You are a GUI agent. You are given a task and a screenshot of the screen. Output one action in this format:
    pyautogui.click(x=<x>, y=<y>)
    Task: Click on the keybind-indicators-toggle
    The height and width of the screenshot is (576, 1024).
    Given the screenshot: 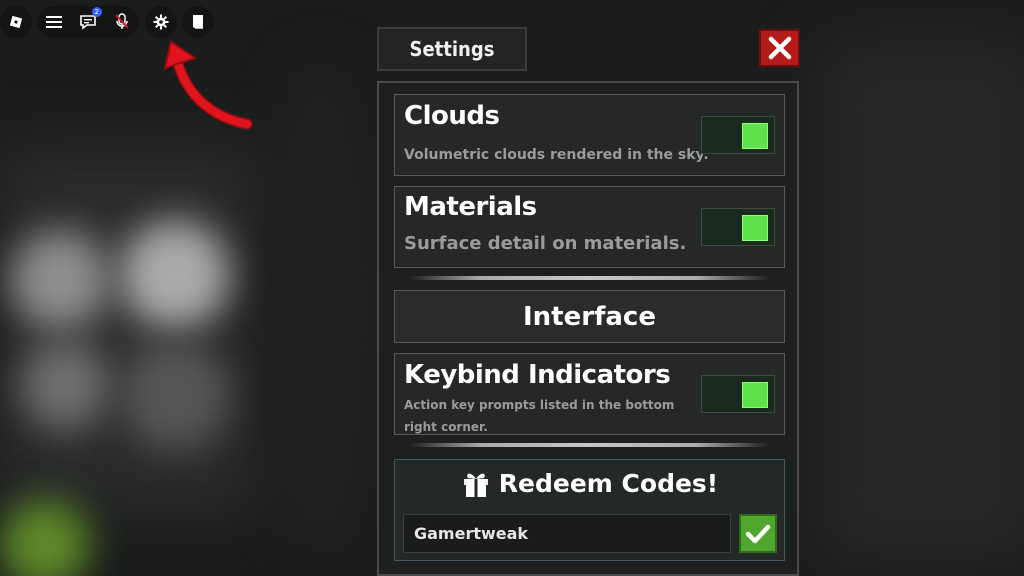 What is the action you would take?
    pyautogui.click(x=738, y=394)
    